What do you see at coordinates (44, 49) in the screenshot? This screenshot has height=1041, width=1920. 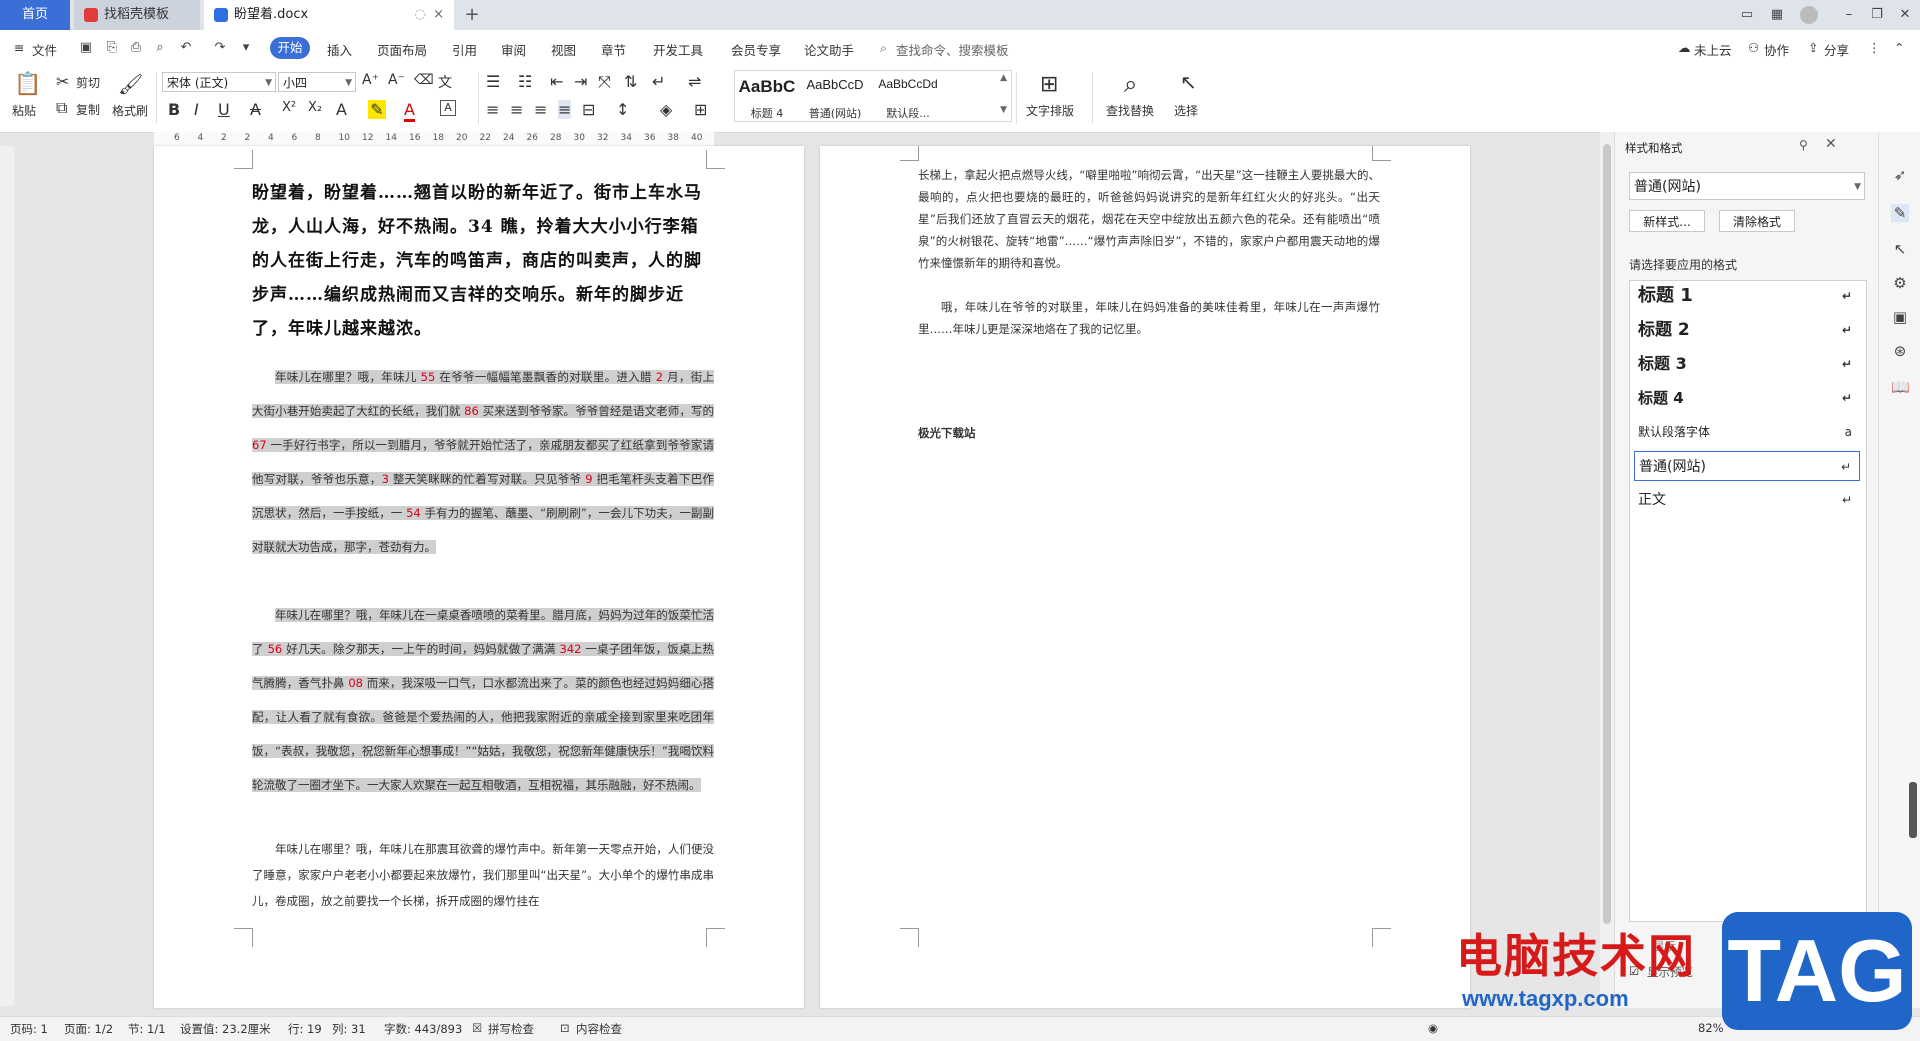 I see `menu-file: 文件` at bounding box center [44, 49].